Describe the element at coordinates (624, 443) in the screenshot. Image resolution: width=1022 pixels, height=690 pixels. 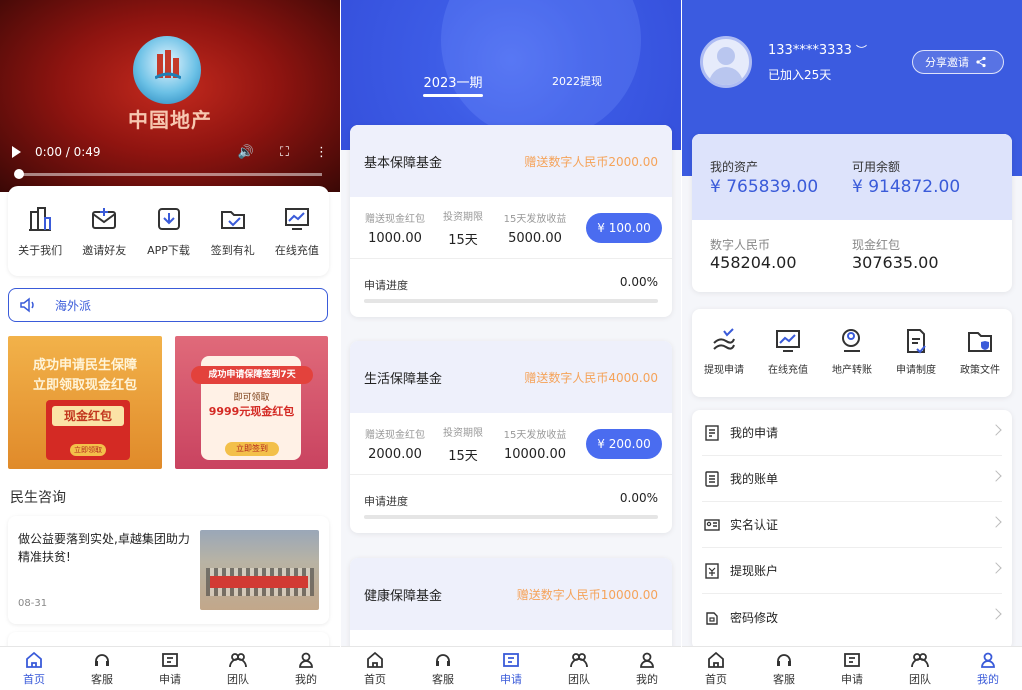
I see `fund-buy-button: ¥ 200.00` at that location.